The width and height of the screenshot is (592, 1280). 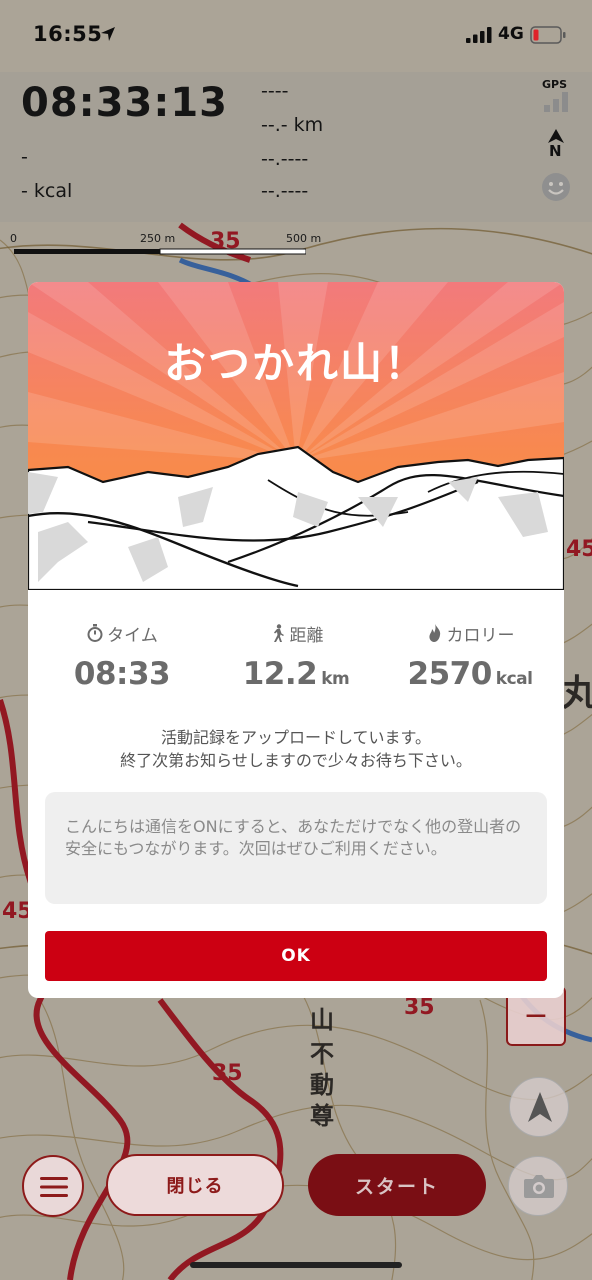 I want to click on stopwatch-icon, so click(x=95, y=633).